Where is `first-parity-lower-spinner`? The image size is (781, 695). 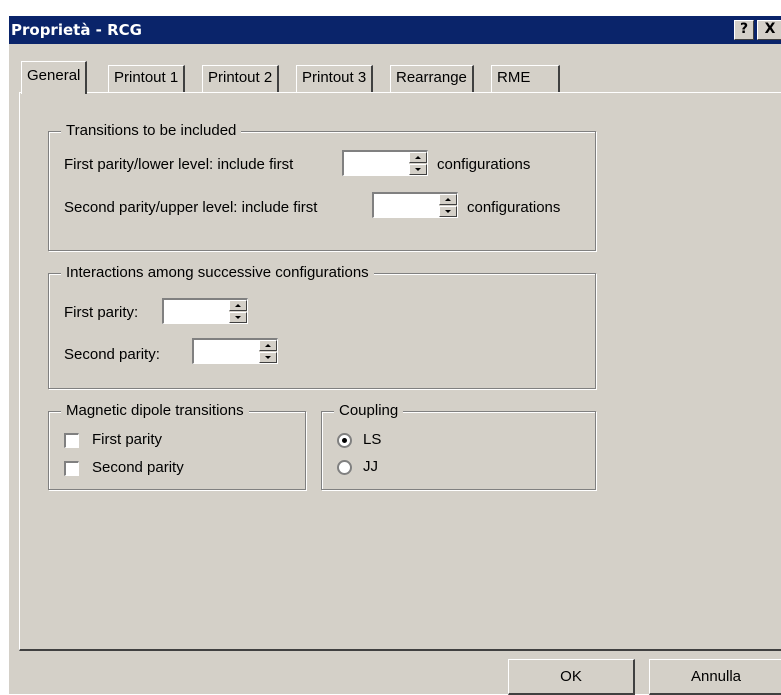 first-parity-lower-spinner is located at coordinates (385, 163).